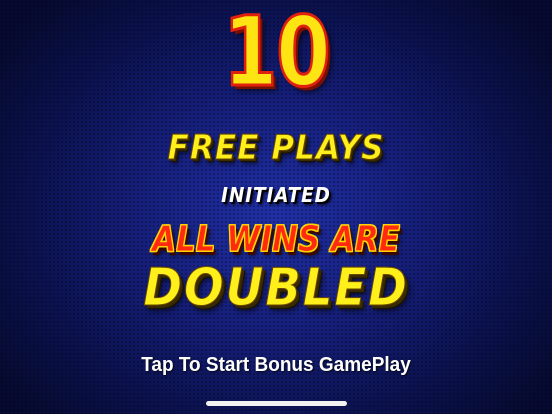 Image resolution: width=552 pixels, height=414 pixels. What do you see at coordinates (276, 240) in the screenshot?
I see `all-wins-label: ALL WINS ARE` at bounding box center [276, 240].